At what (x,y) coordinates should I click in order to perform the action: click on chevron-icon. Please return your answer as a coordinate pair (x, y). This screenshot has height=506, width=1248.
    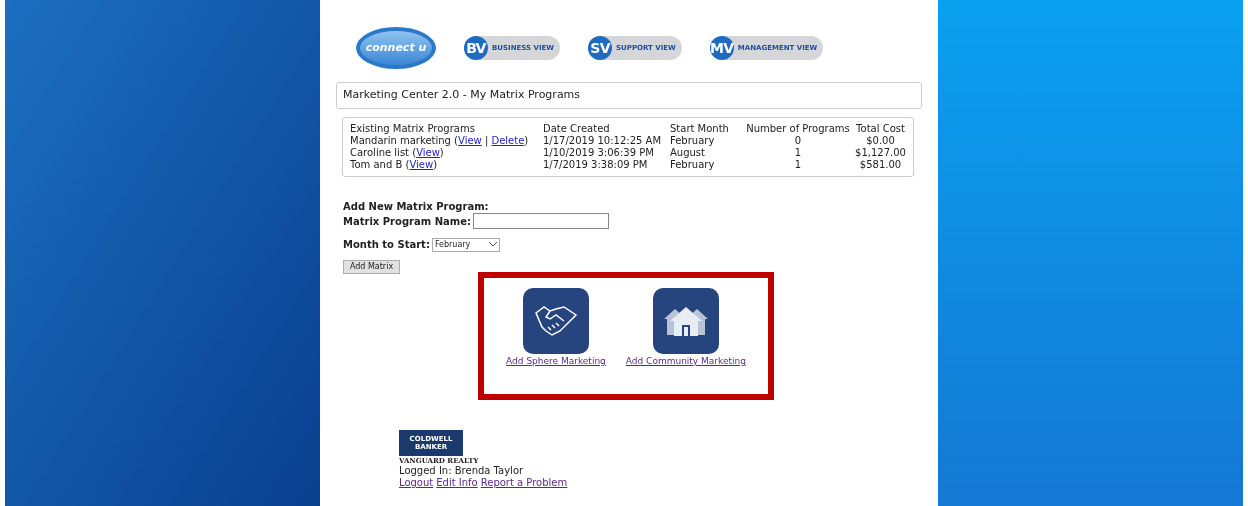
    Looking at the image, I should click on (492, 244).